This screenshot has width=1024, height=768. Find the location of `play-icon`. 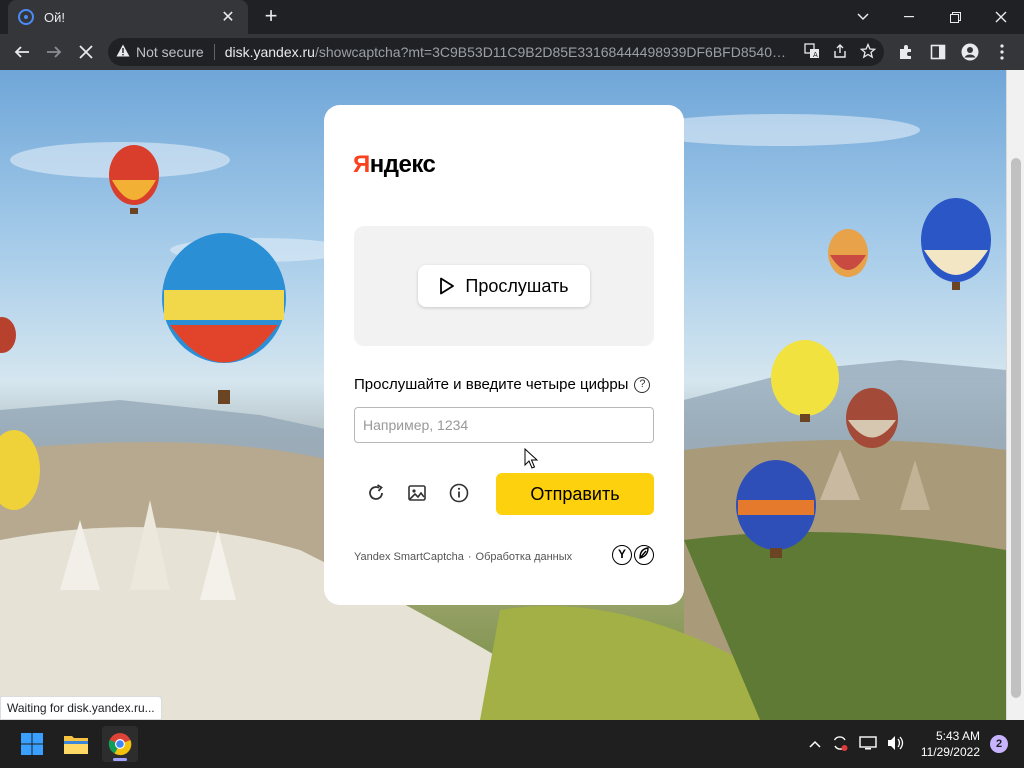

play-icon is located at coordinates (447, 286).